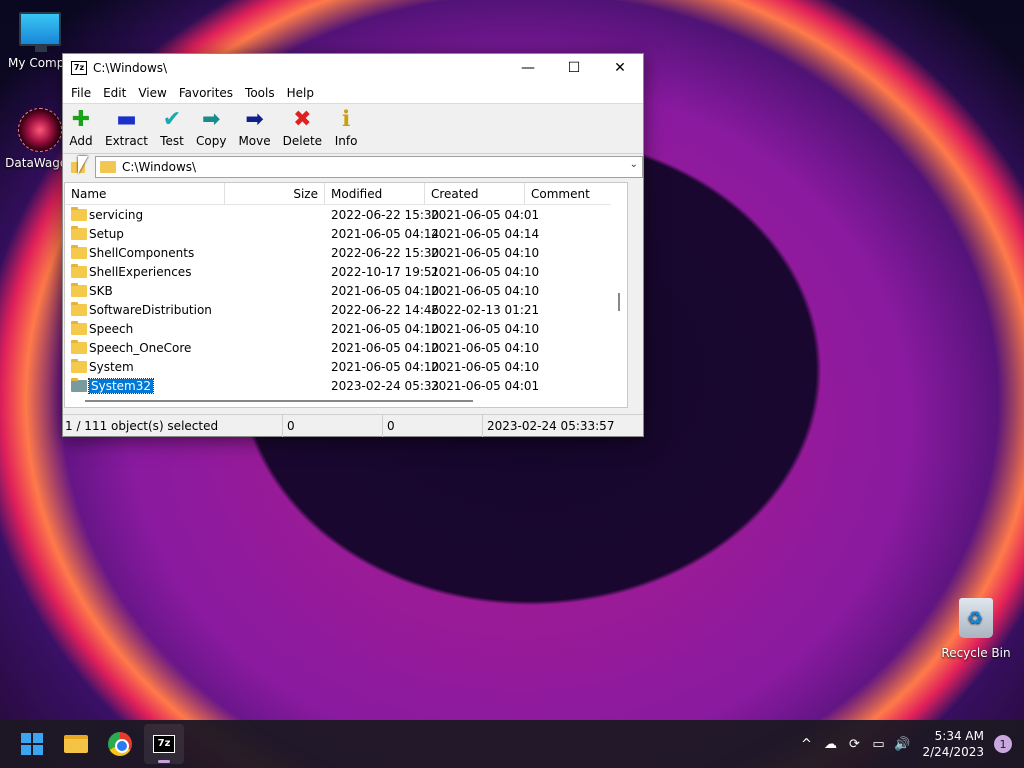 This screenshot has width=1024, height=768. What do you see at coordinates (902, 744) in the screenshot?
I see `volume-icon: 🔊` at bounding box center [902, 744].